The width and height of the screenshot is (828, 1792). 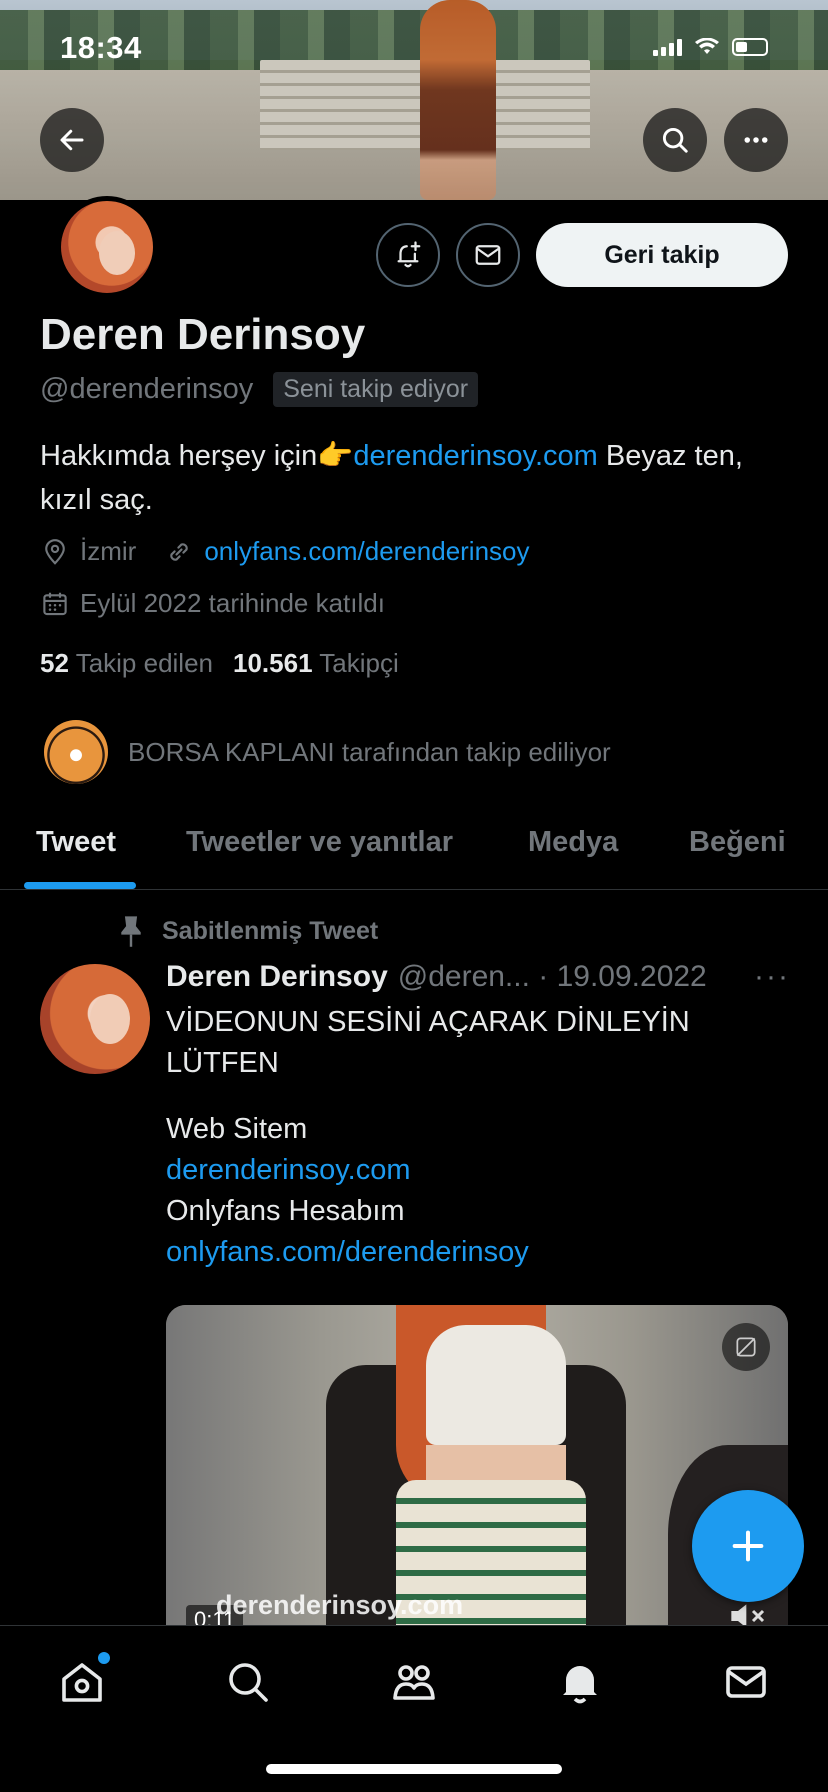 What do you see at coordinates (131, 931) in the screenshot?
I see `pin-icon` at bounding box center [131, 931].